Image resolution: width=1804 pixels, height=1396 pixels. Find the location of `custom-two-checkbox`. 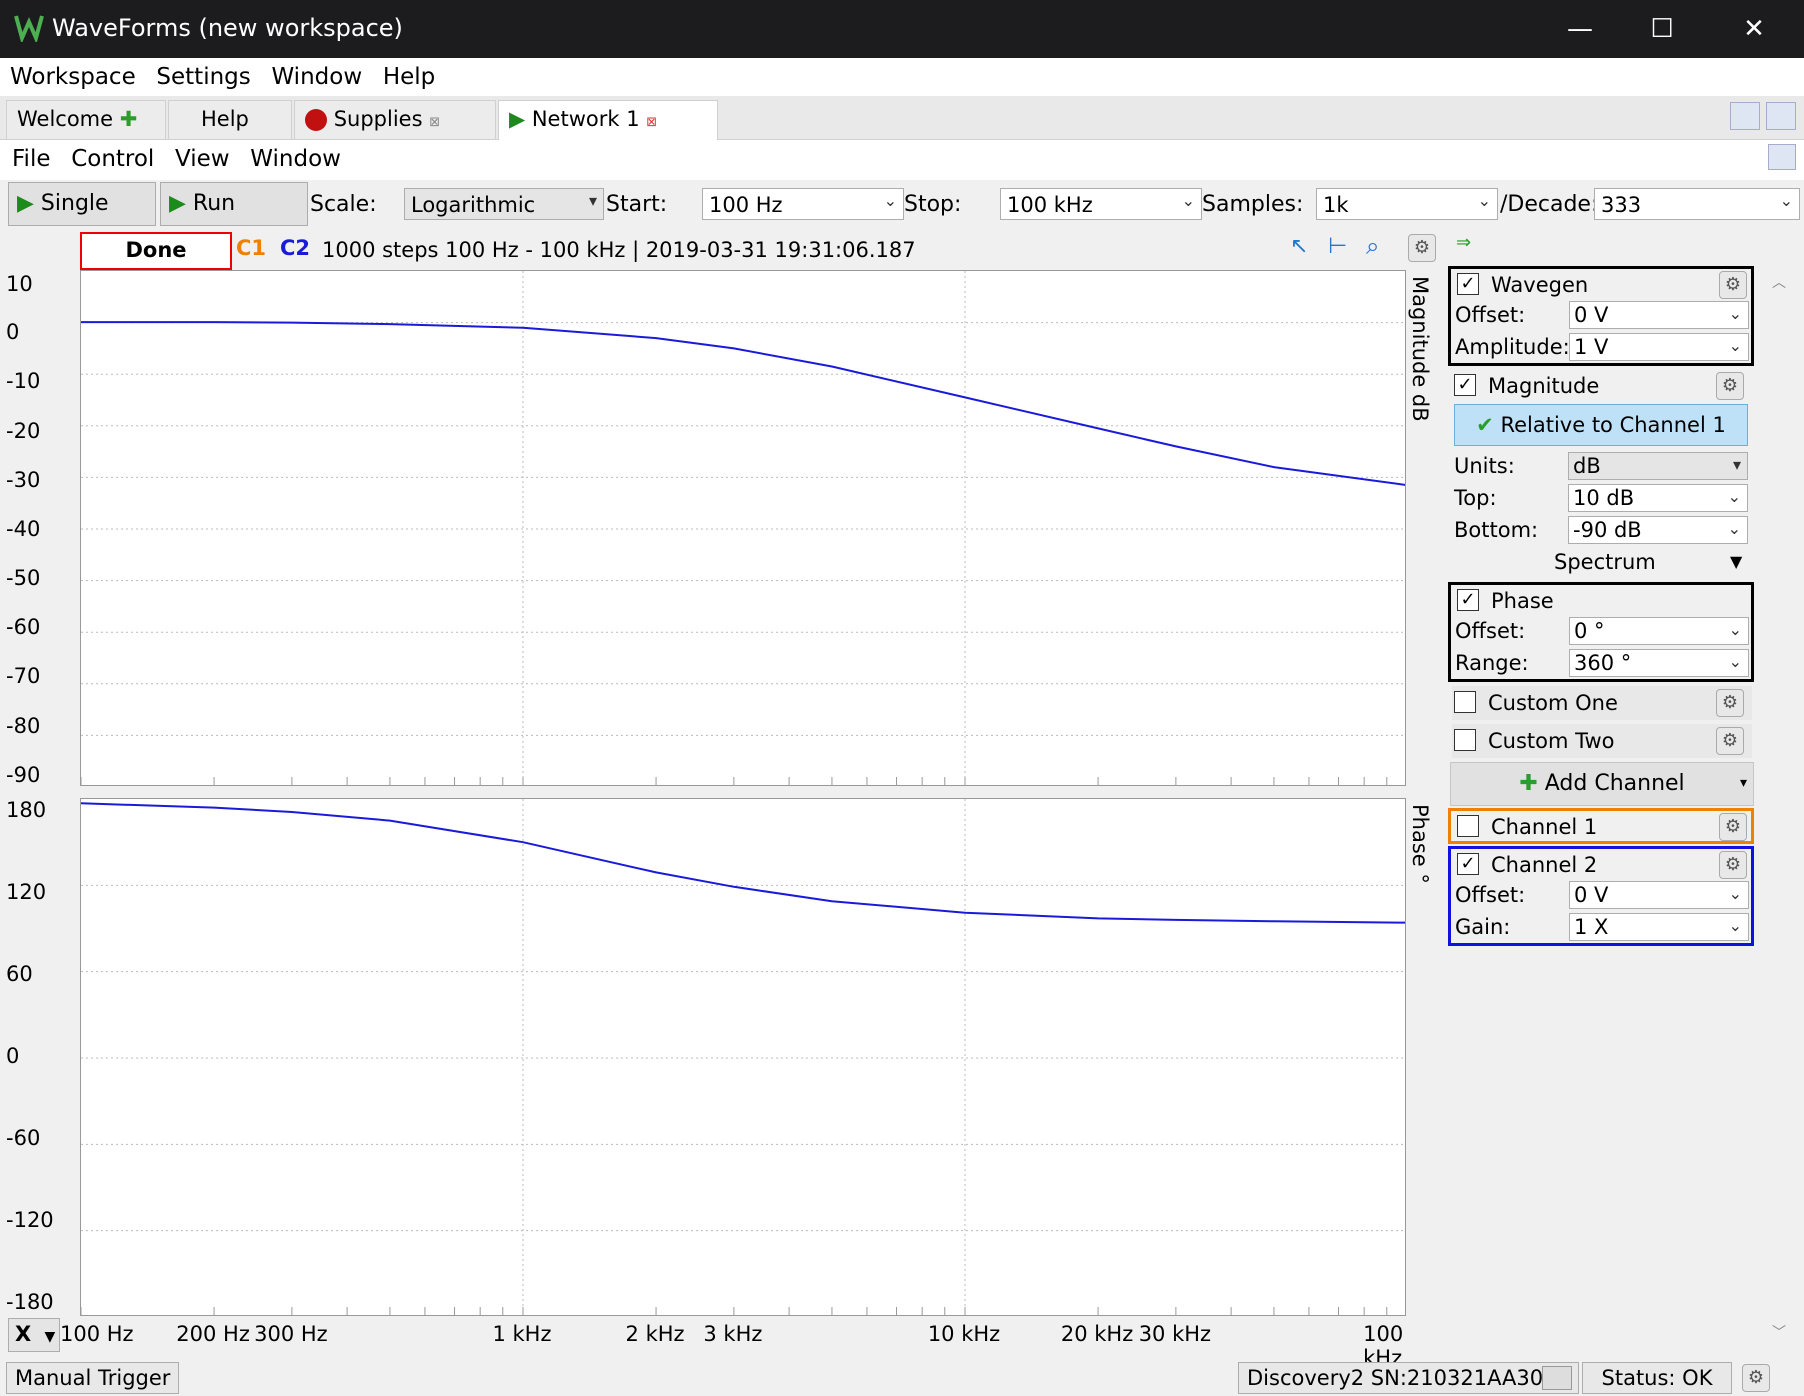

custom-two-checkbox is located at coordinates (1465, 740).